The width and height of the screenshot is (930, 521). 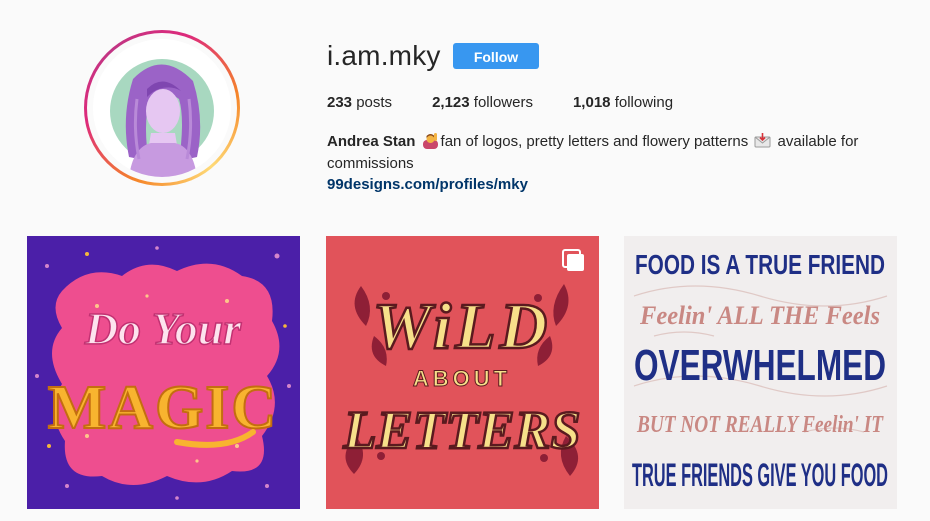 What do you see at coordinates (760, 264) in the screenshot?
I see `post-3-line-1: FOOD IS A TRUE FRIEND` at bounding box center [760, 264].